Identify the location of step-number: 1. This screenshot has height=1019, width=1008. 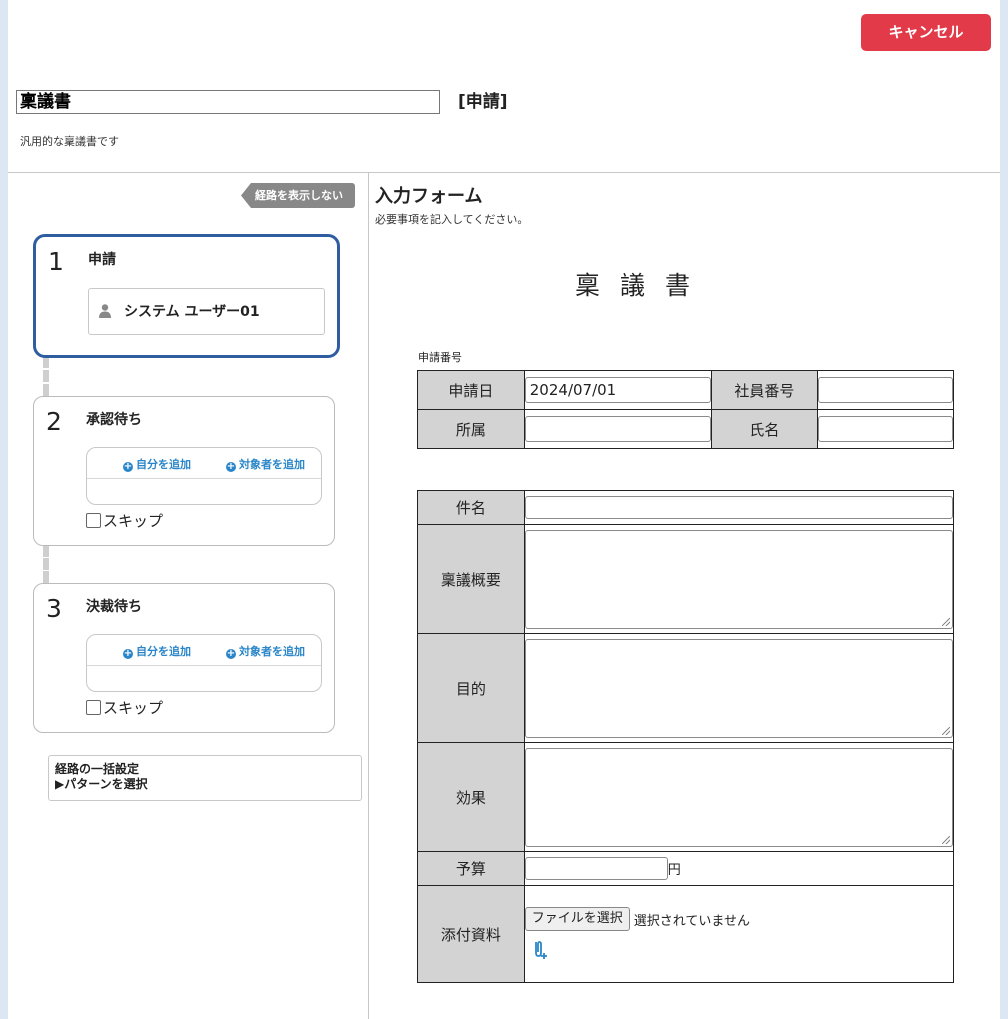
(56, 261).